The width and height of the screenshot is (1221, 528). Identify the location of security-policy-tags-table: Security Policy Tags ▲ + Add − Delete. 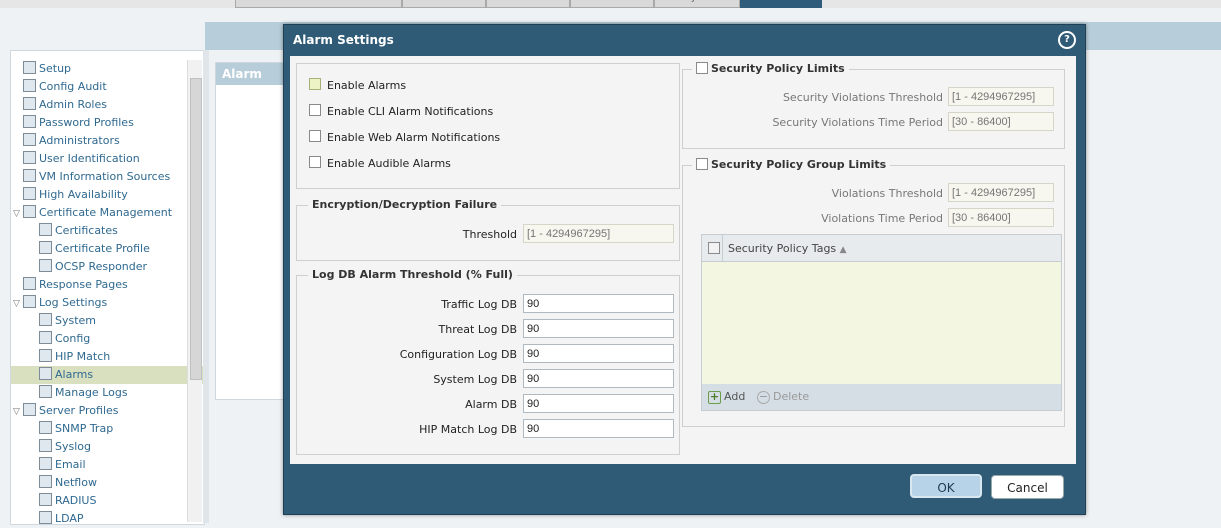
(881, 322).